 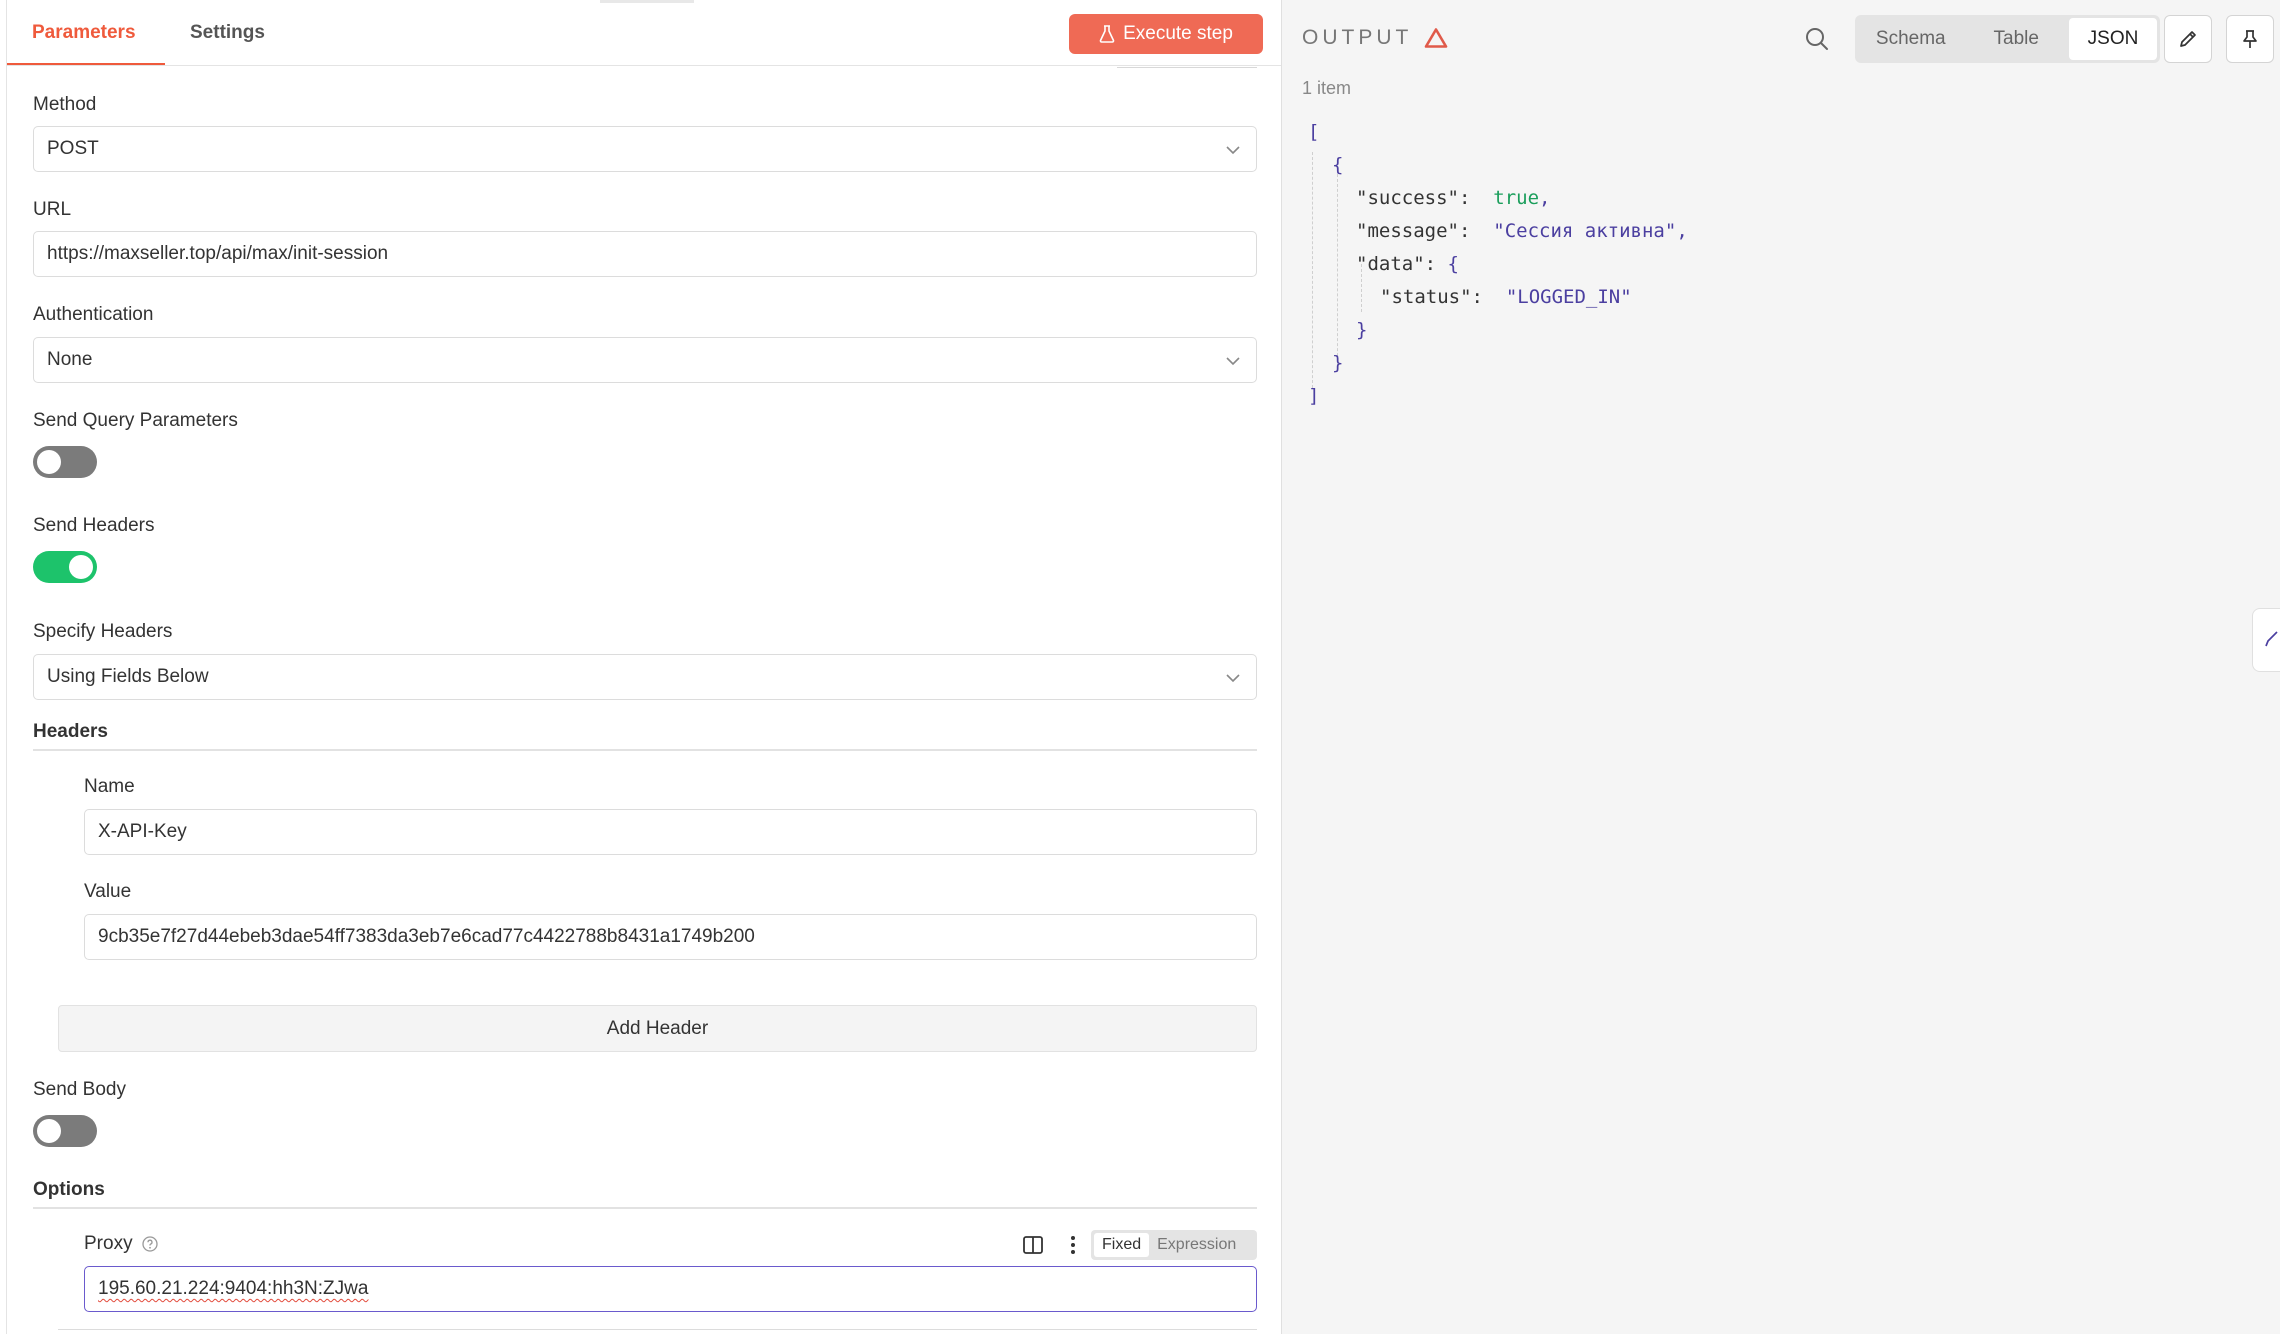 I want to click on headers-divider, so click(x=645, y=750).